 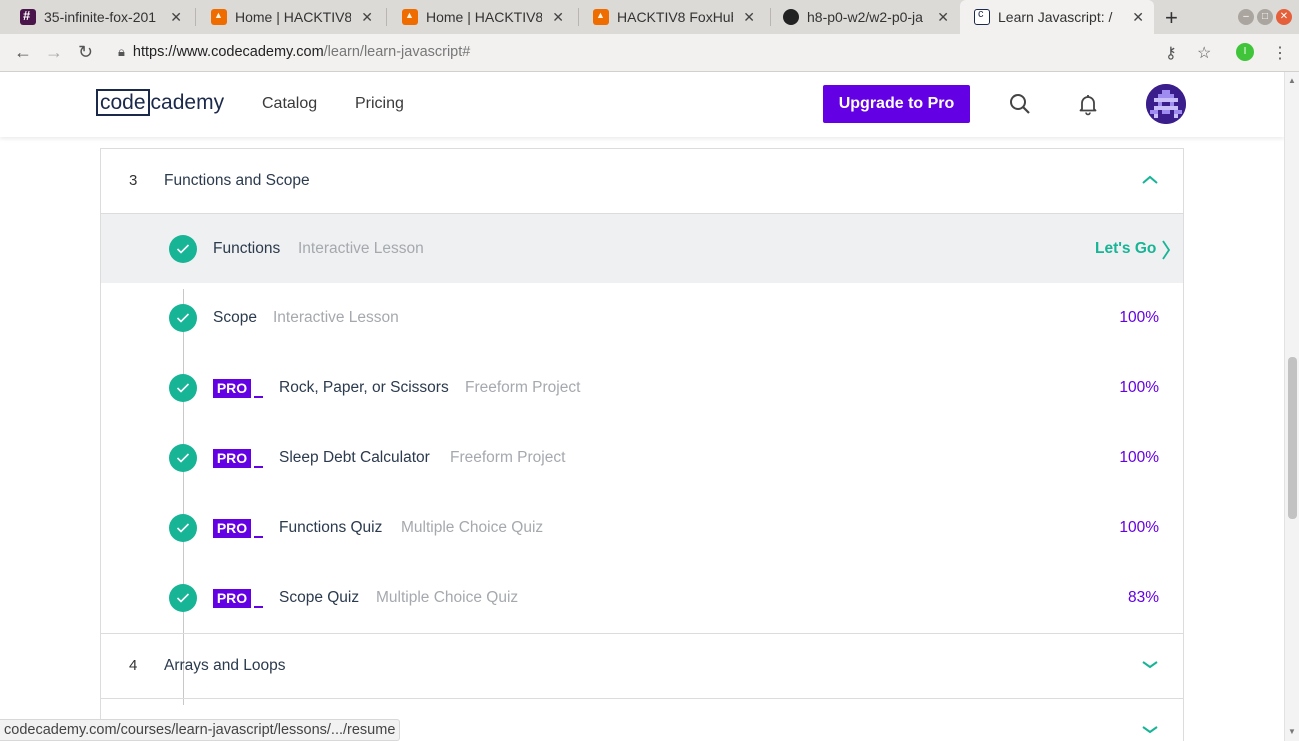 I want to click on lesson-name: Scope Quiz, so click(x=319, y=597).